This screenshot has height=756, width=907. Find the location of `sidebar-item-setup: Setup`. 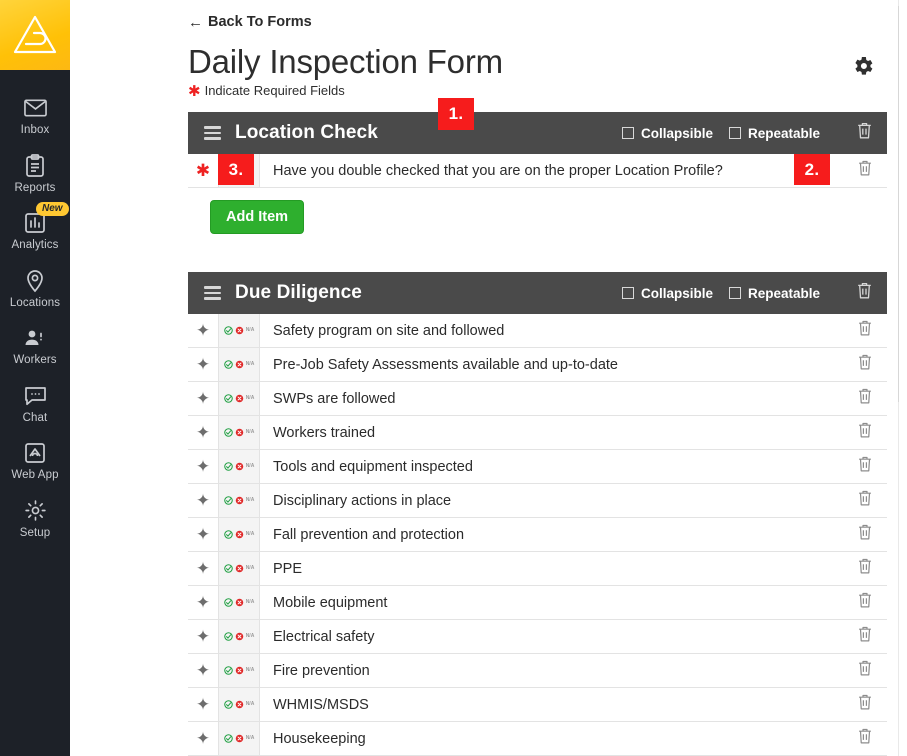

sidebar-item-setup: Setup is located at coordinates (35, 518).